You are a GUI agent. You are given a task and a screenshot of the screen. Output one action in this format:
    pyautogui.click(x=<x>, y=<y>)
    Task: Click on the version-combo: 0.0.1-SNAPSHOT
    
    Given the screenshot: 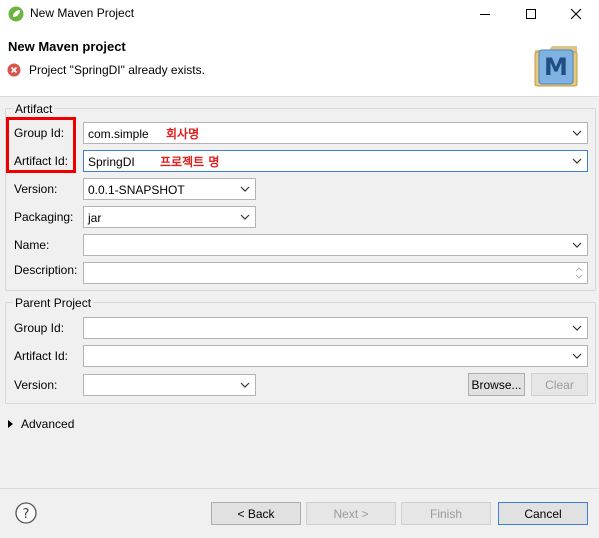 What is the action you would take?
    pyautogui.click(x=169, y=189)
    